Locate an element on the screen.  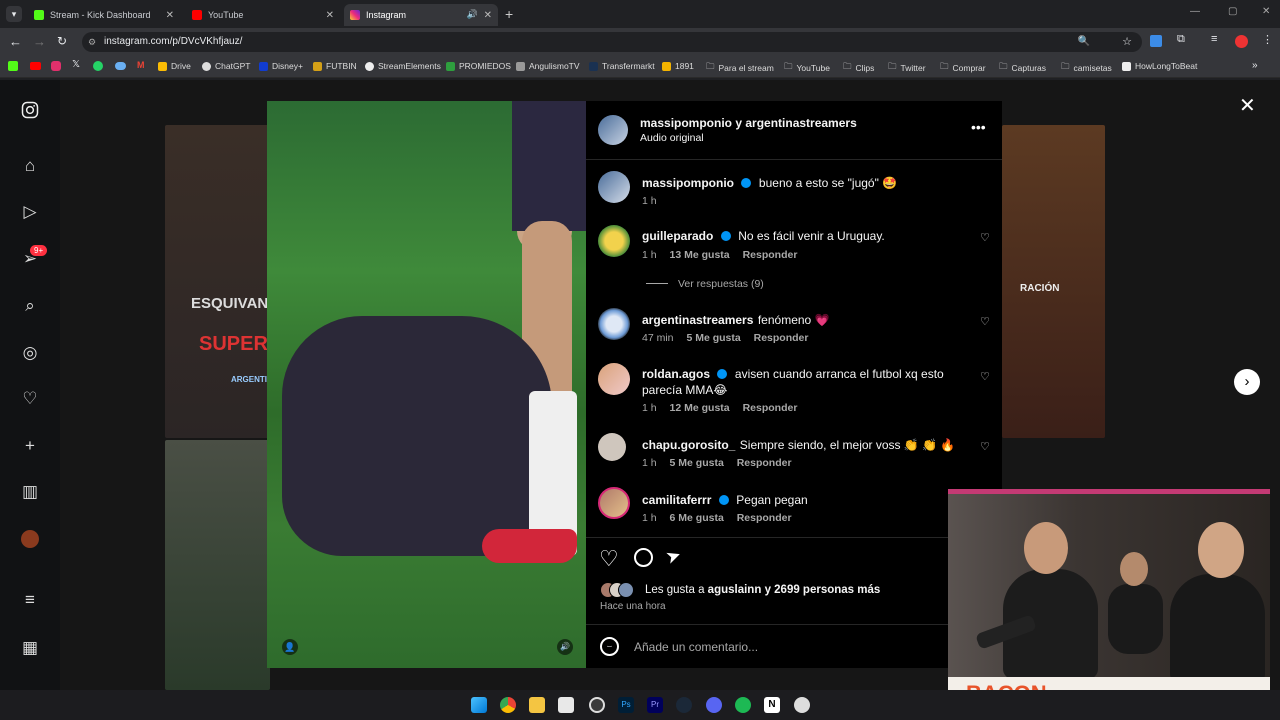
twitter-bookmark-icon: 𝕏 is located at coordinates (76, 64).